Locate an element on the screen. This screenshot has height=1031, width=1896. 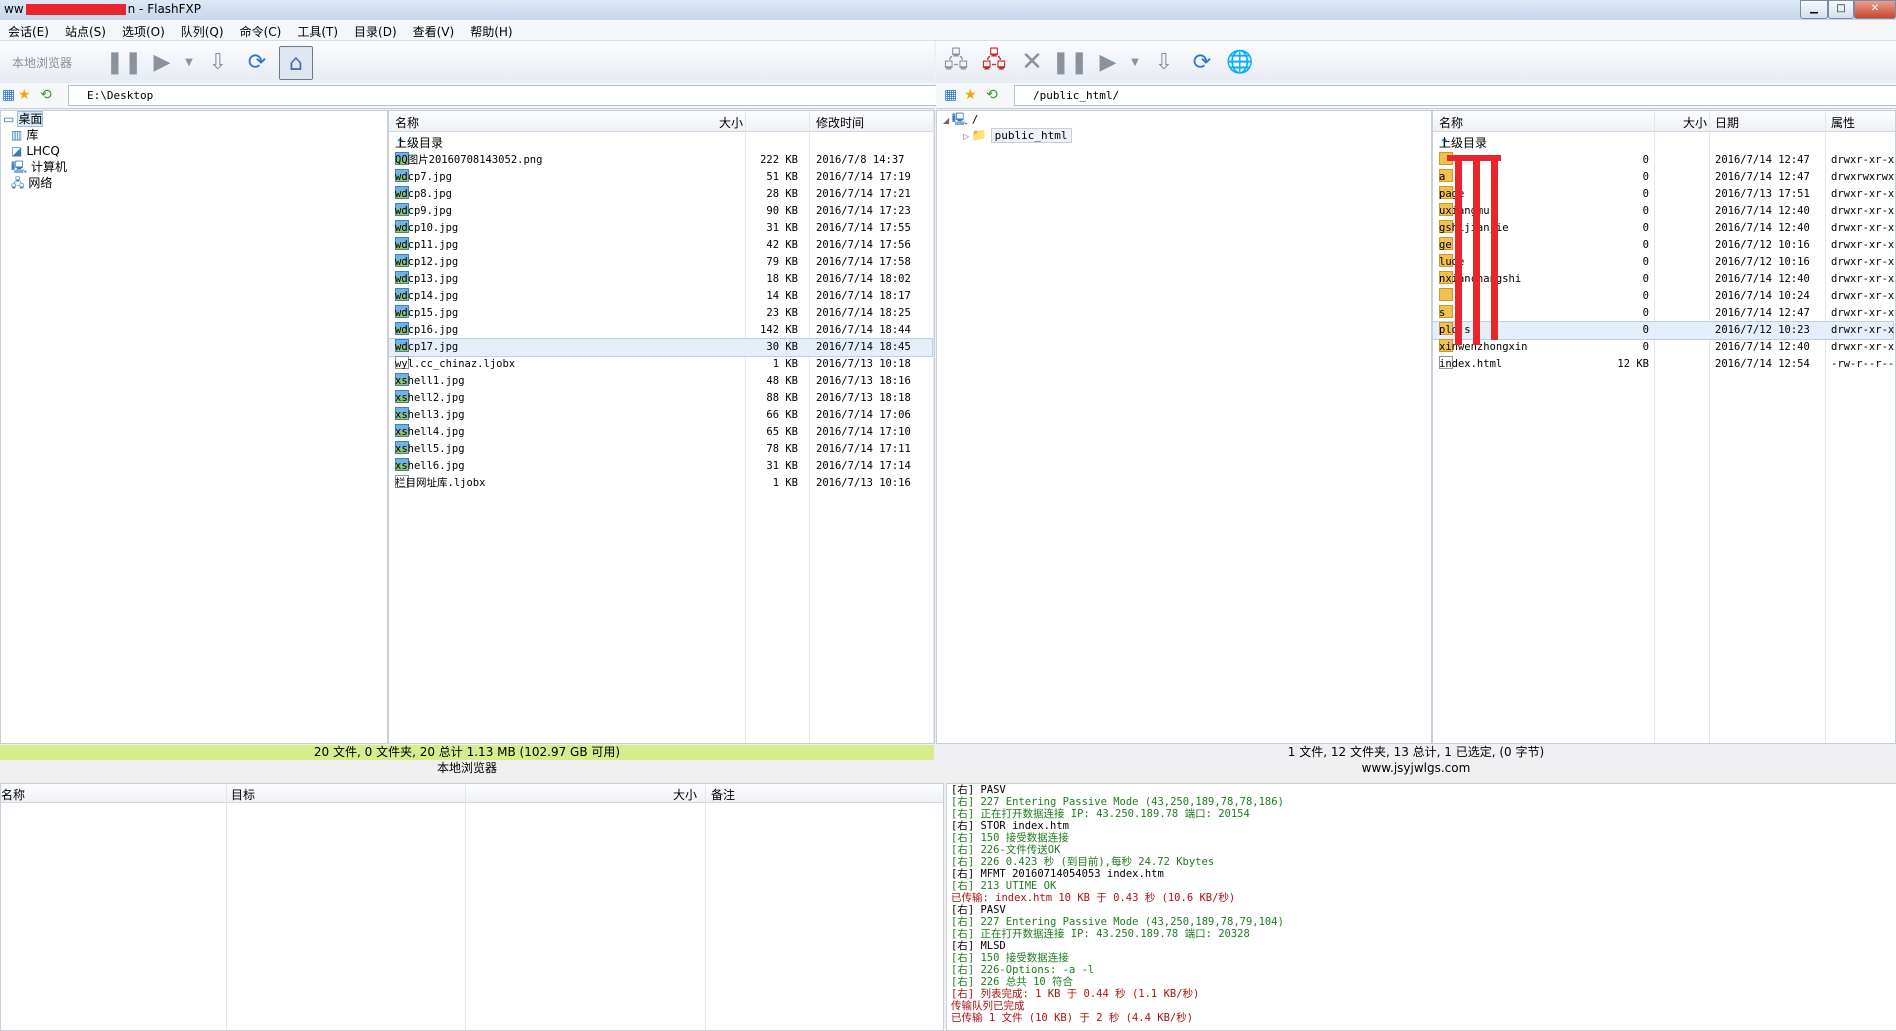
file-row: wdcp16.jpg 142 KB 2016/7/14 18:44 is located at coordinates (660, 330).